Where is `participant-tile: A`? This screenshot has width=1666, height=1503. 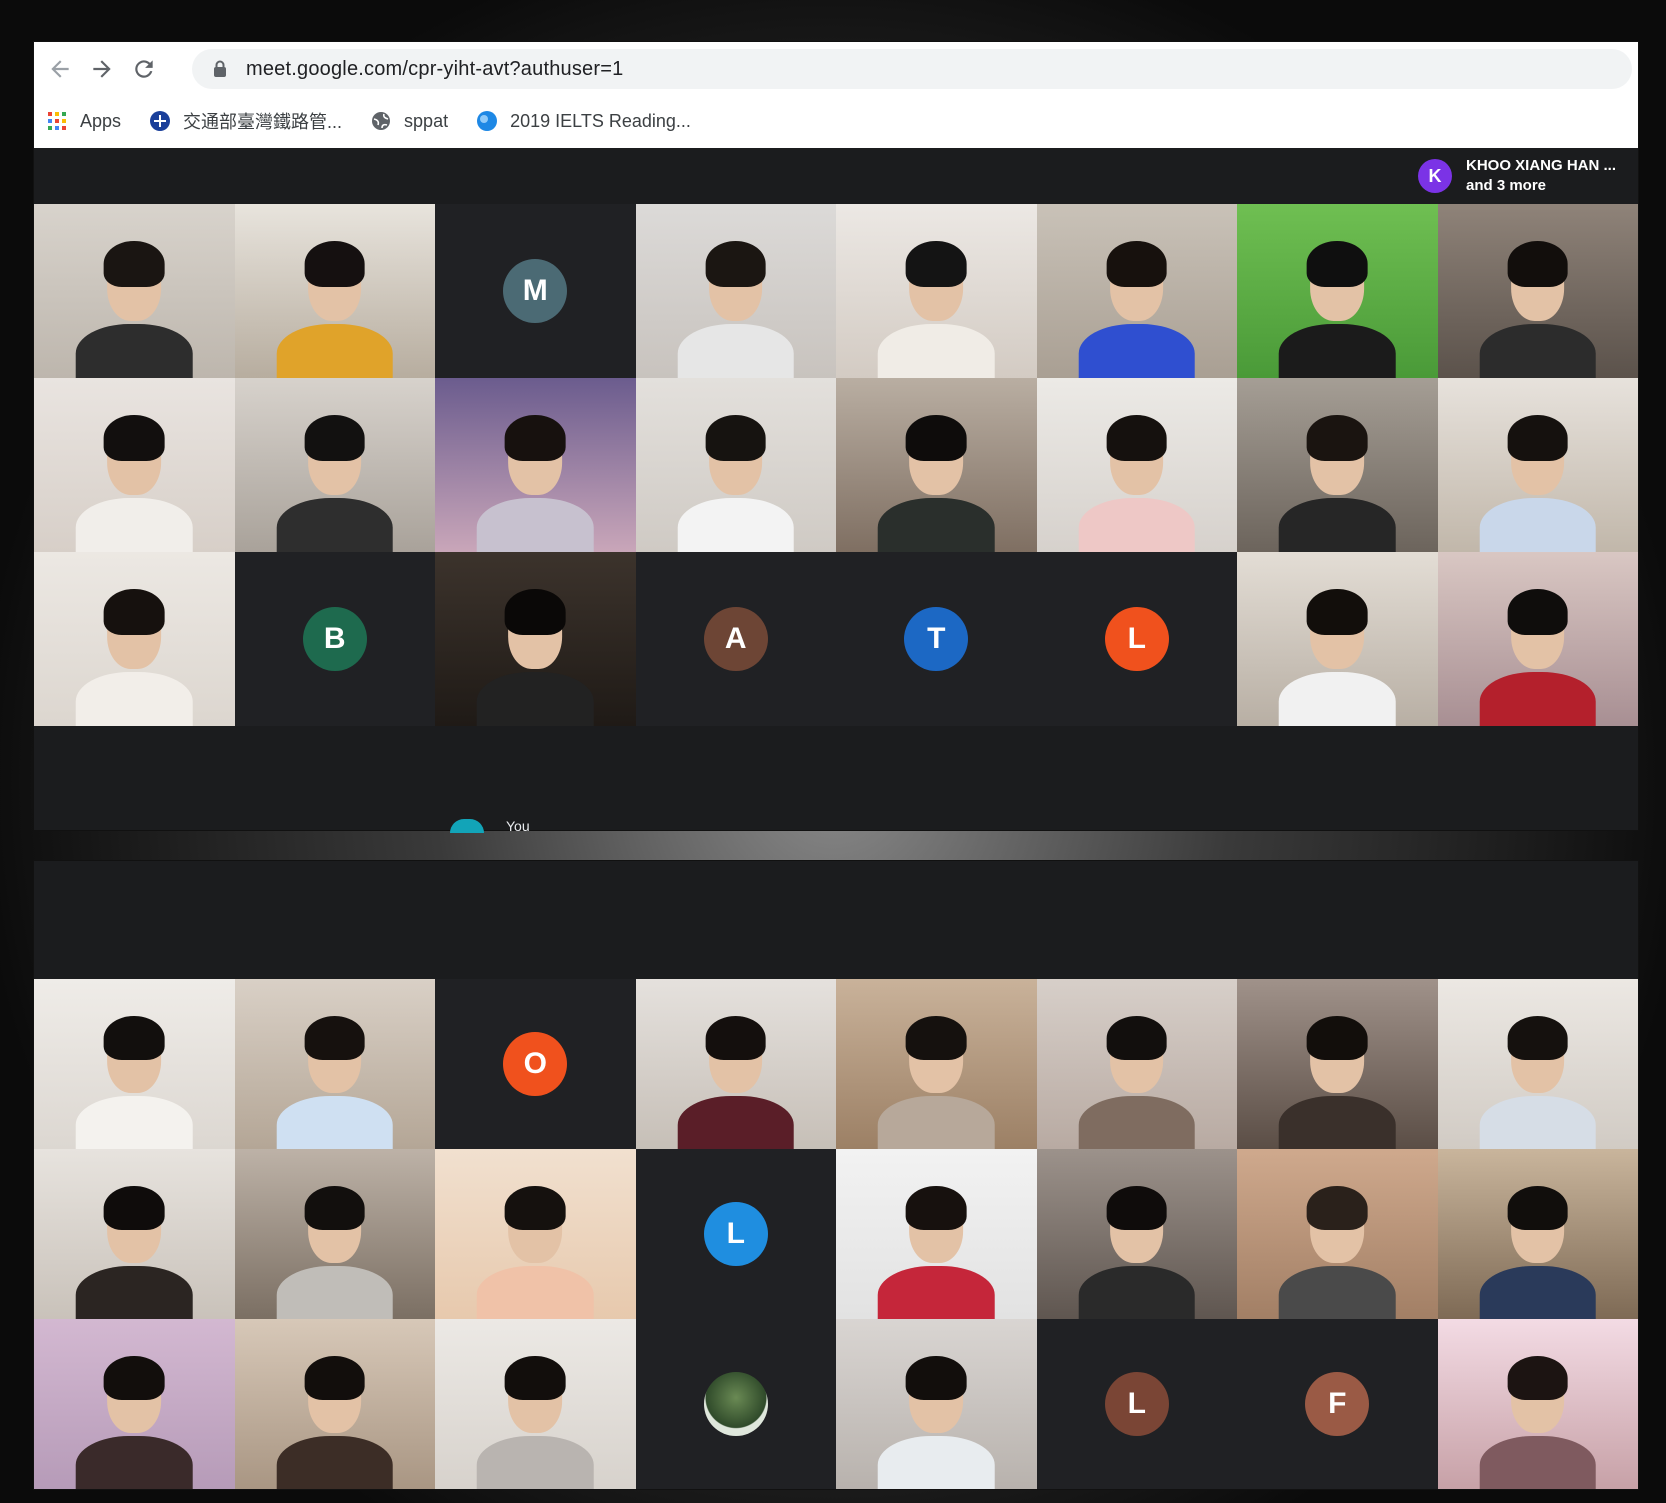
participant-tile: A is located at coordinates (735, 639).